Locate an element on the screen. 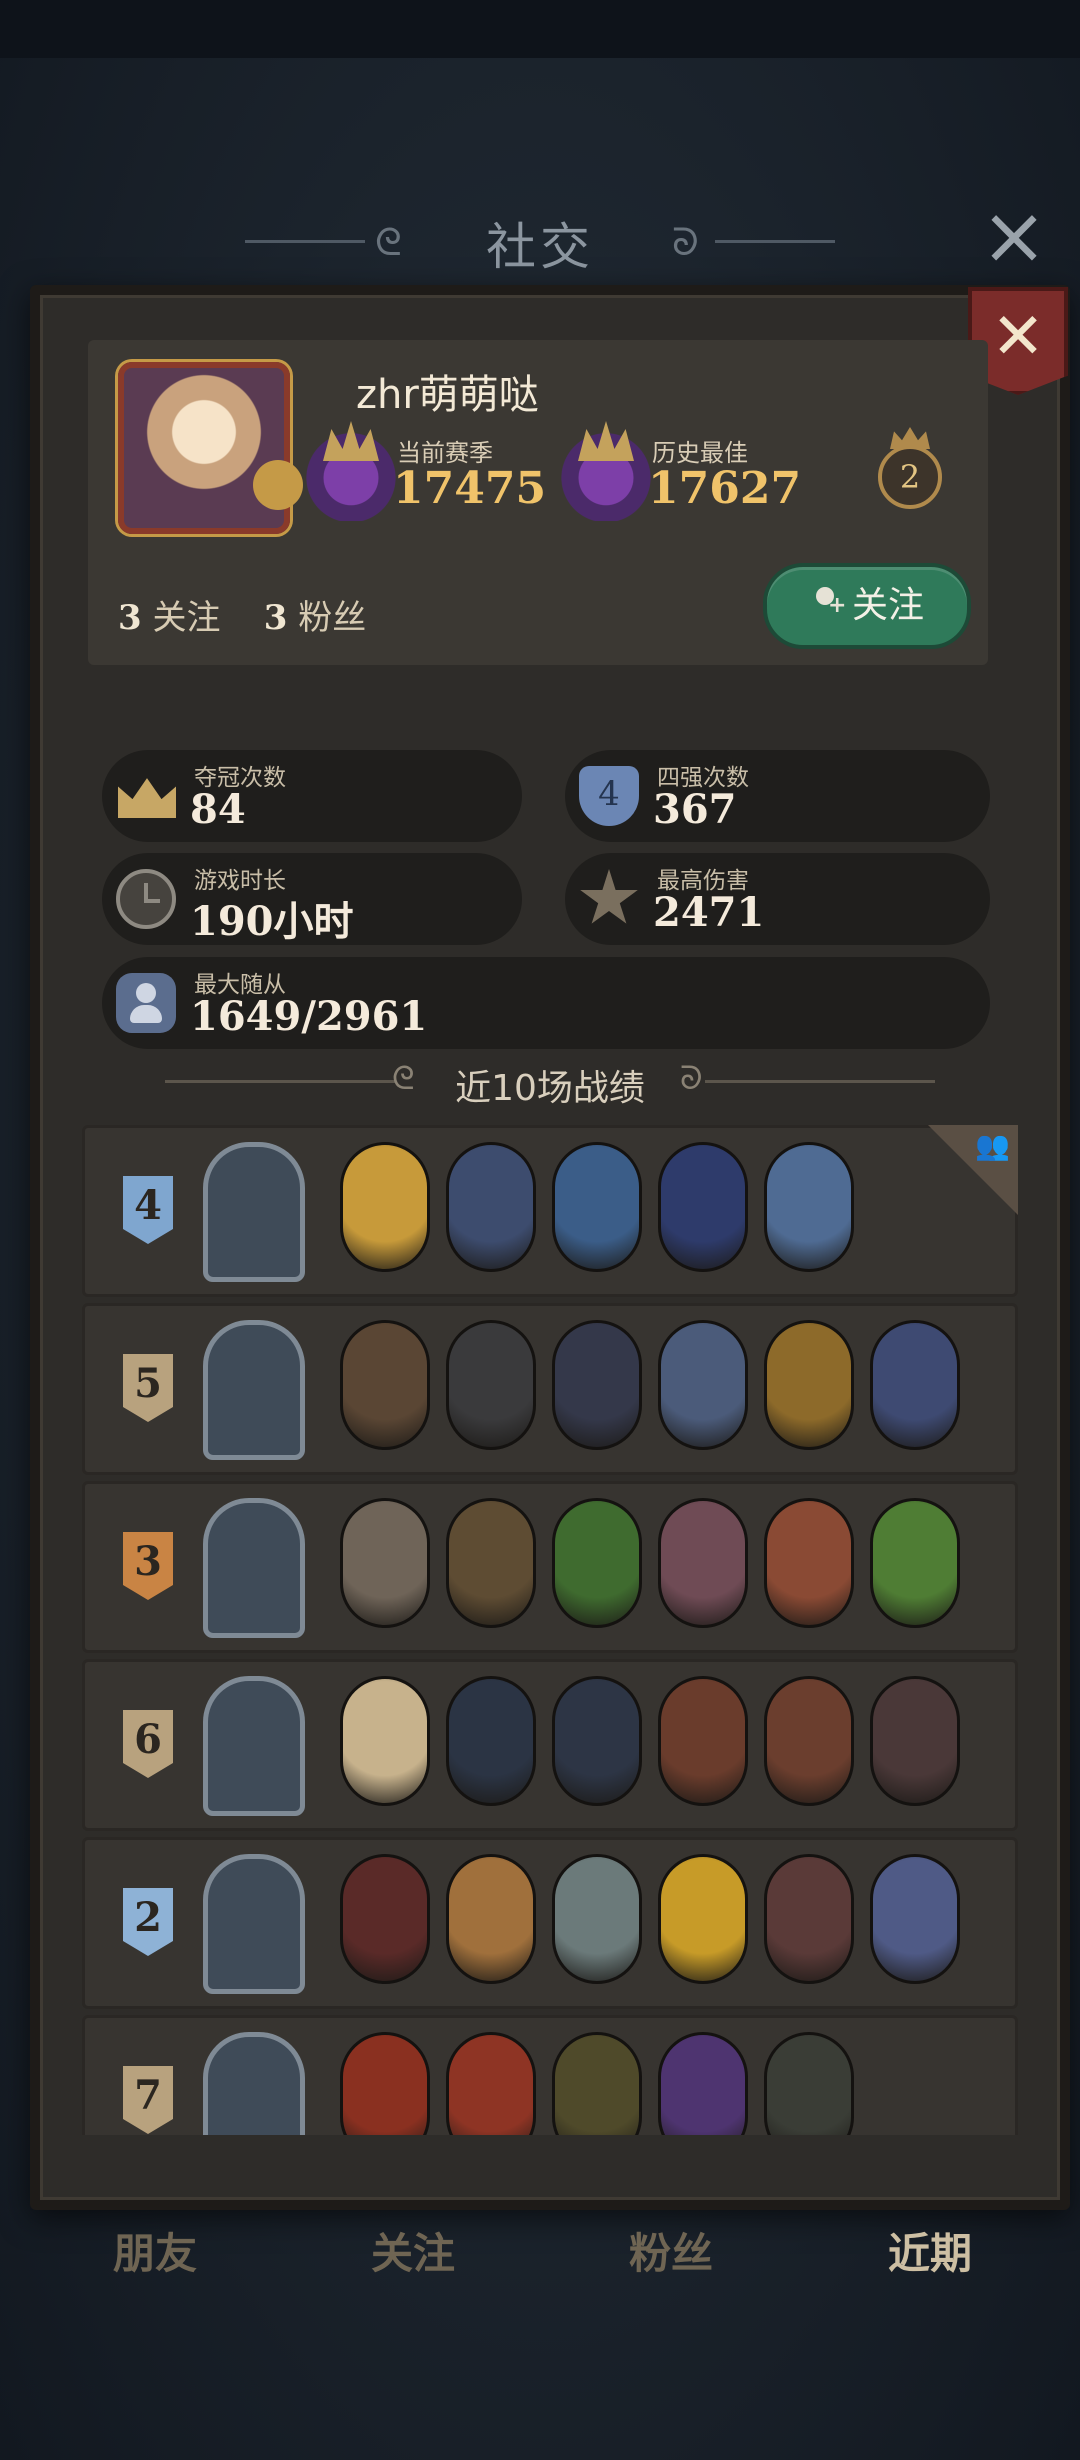  clock-icon is located at coordinates (146, 899).